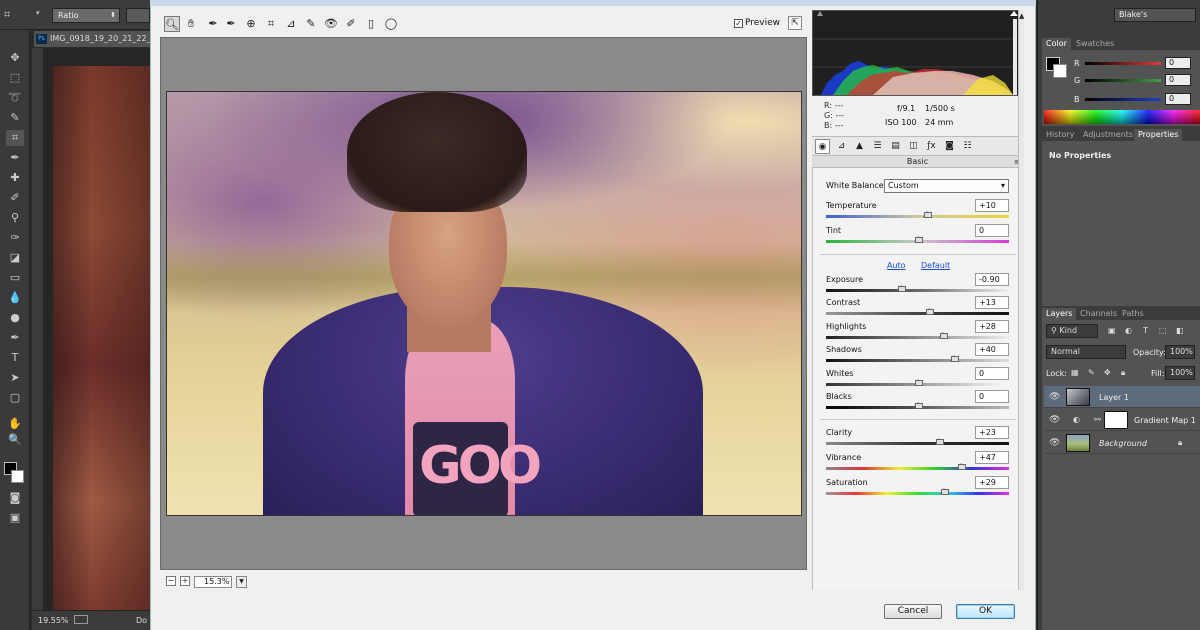 This screenshot has height=630, width=1200. What do you see at coordinates (913, 146) in the screenshot?
I see `lens-corrections-tab-icon: ◫` at bounding box center [913, 146].